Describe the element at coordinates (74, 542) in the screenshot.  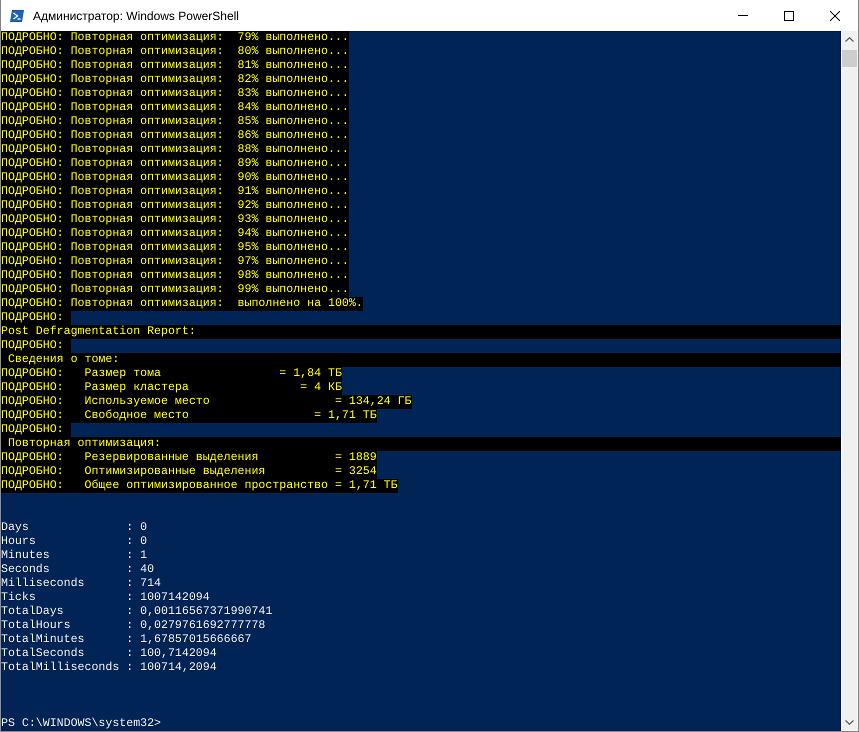
I see `output-line: Hours : 0` at that location.